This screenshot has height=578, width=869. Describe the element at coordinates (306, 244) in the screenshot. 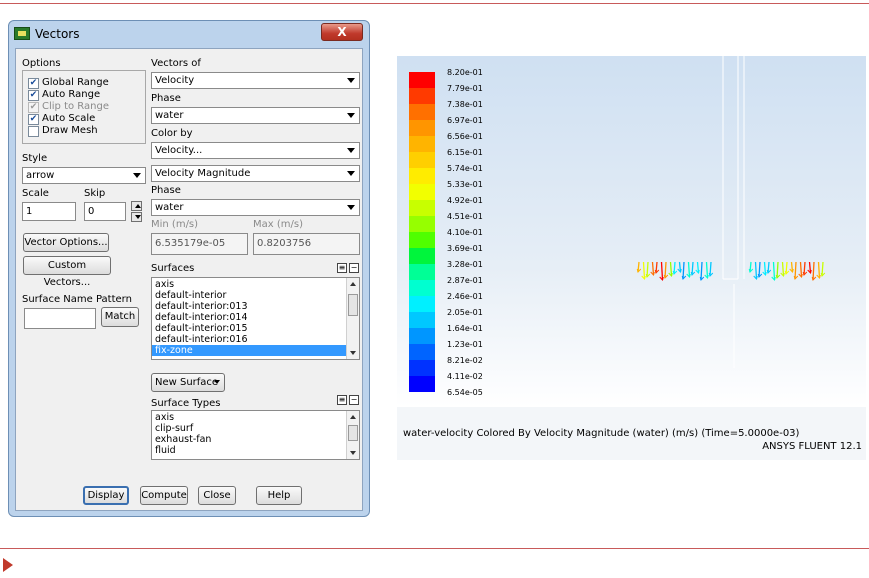

I see `max-field: 0.8203756` at that location.